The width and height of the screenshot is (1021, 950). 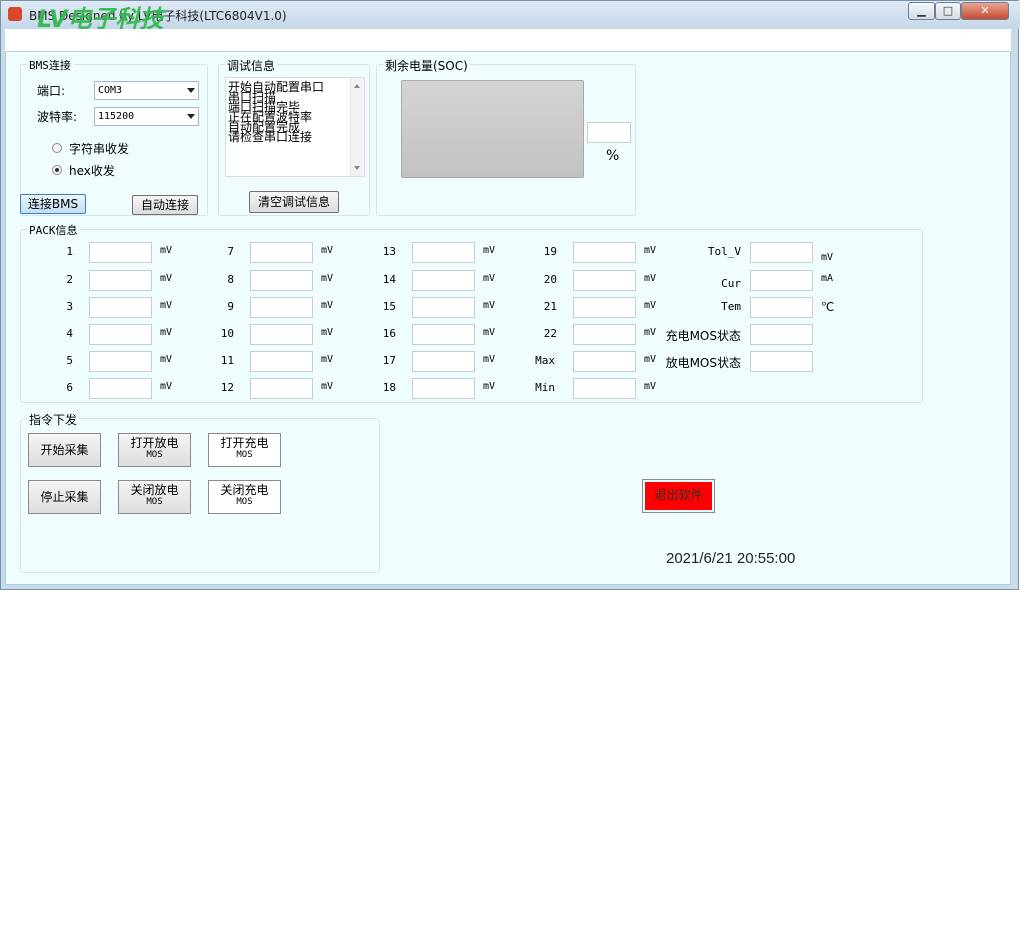 I want to click on extra-label: Cur, so click(x=731, y=283).